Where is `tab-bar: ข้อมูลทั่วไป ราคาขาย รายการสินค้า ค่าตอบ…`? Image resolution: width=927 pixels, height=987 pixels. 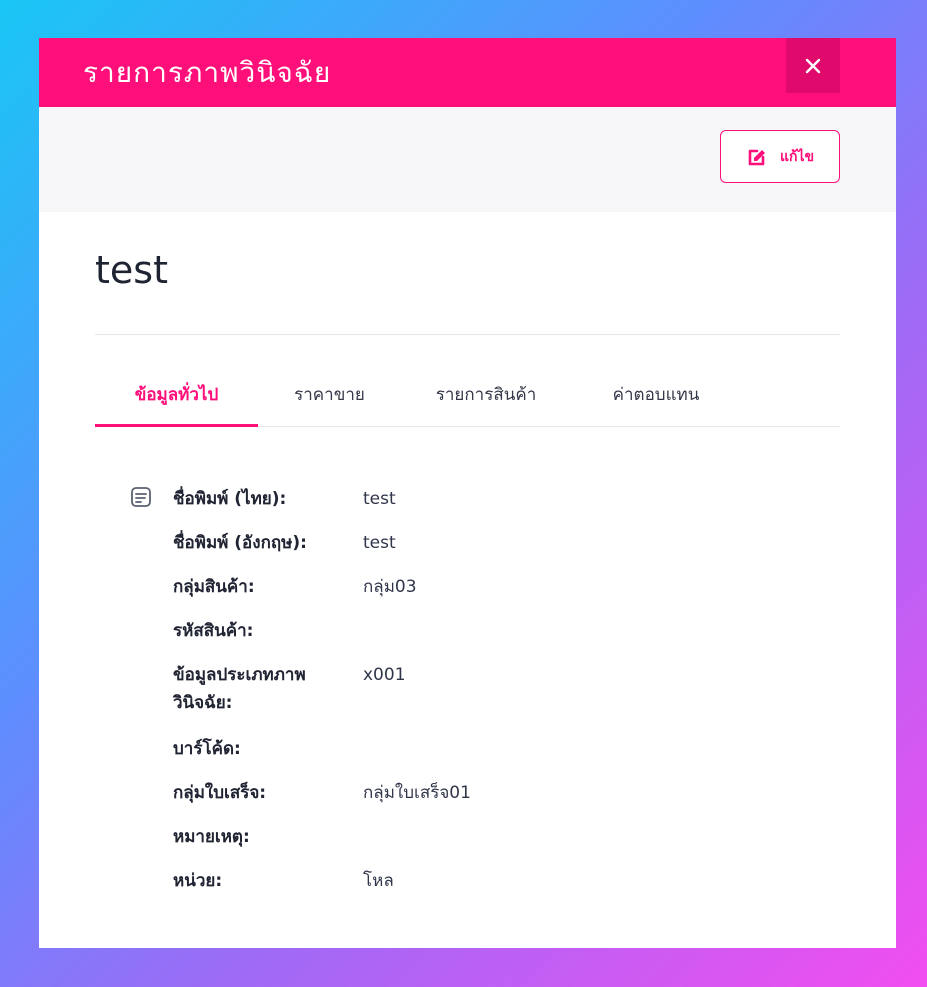
tab-bar: ข้อมูลทั่วไป ราคาขาย รายการสินค้า ค่าตอบ… is located at coordinates (467, 404).